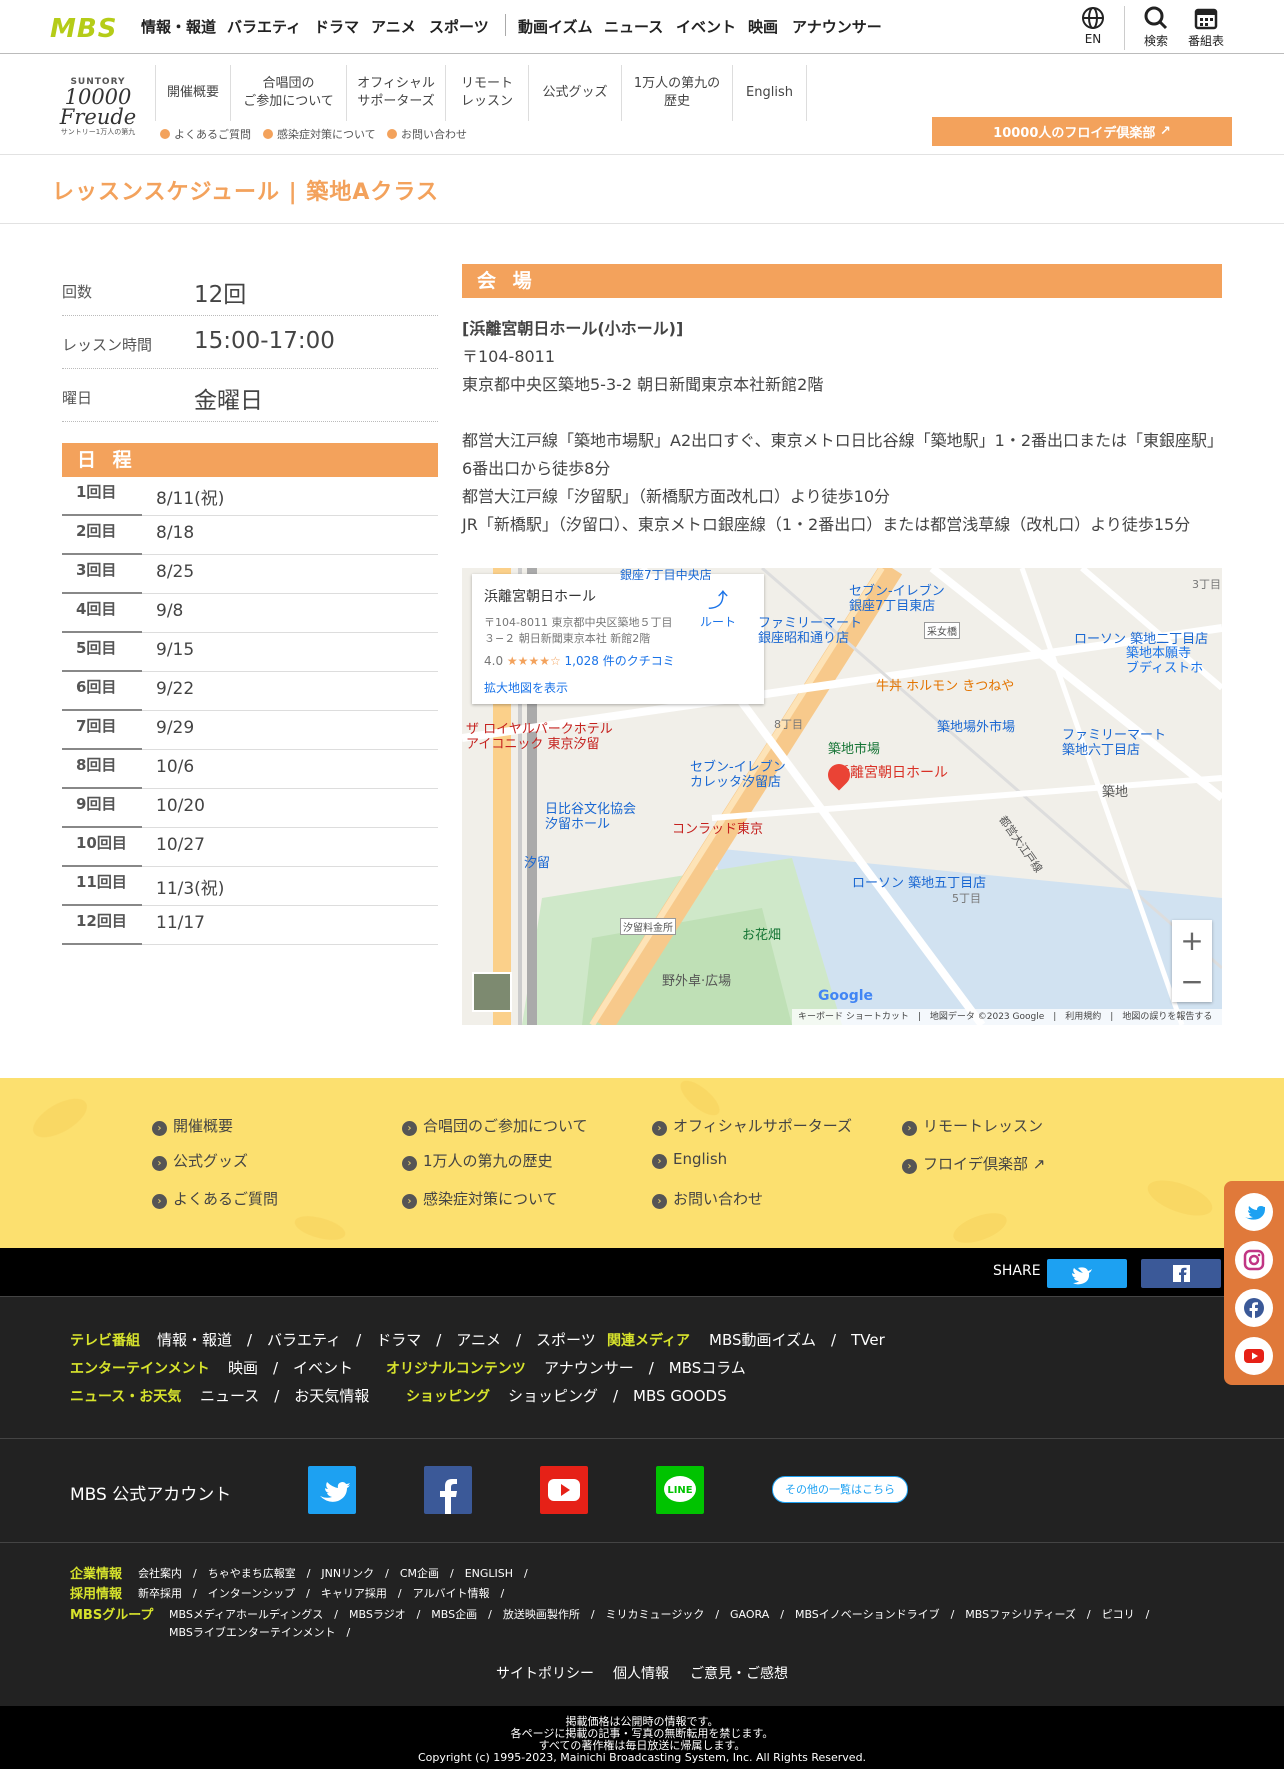 The height and width of the screenshot is (1769, 1284). What do you see at coordinates (264, 26) in the screenshot?
I see `gnav-variety: バラエティ` at bounding box center [264, 26].